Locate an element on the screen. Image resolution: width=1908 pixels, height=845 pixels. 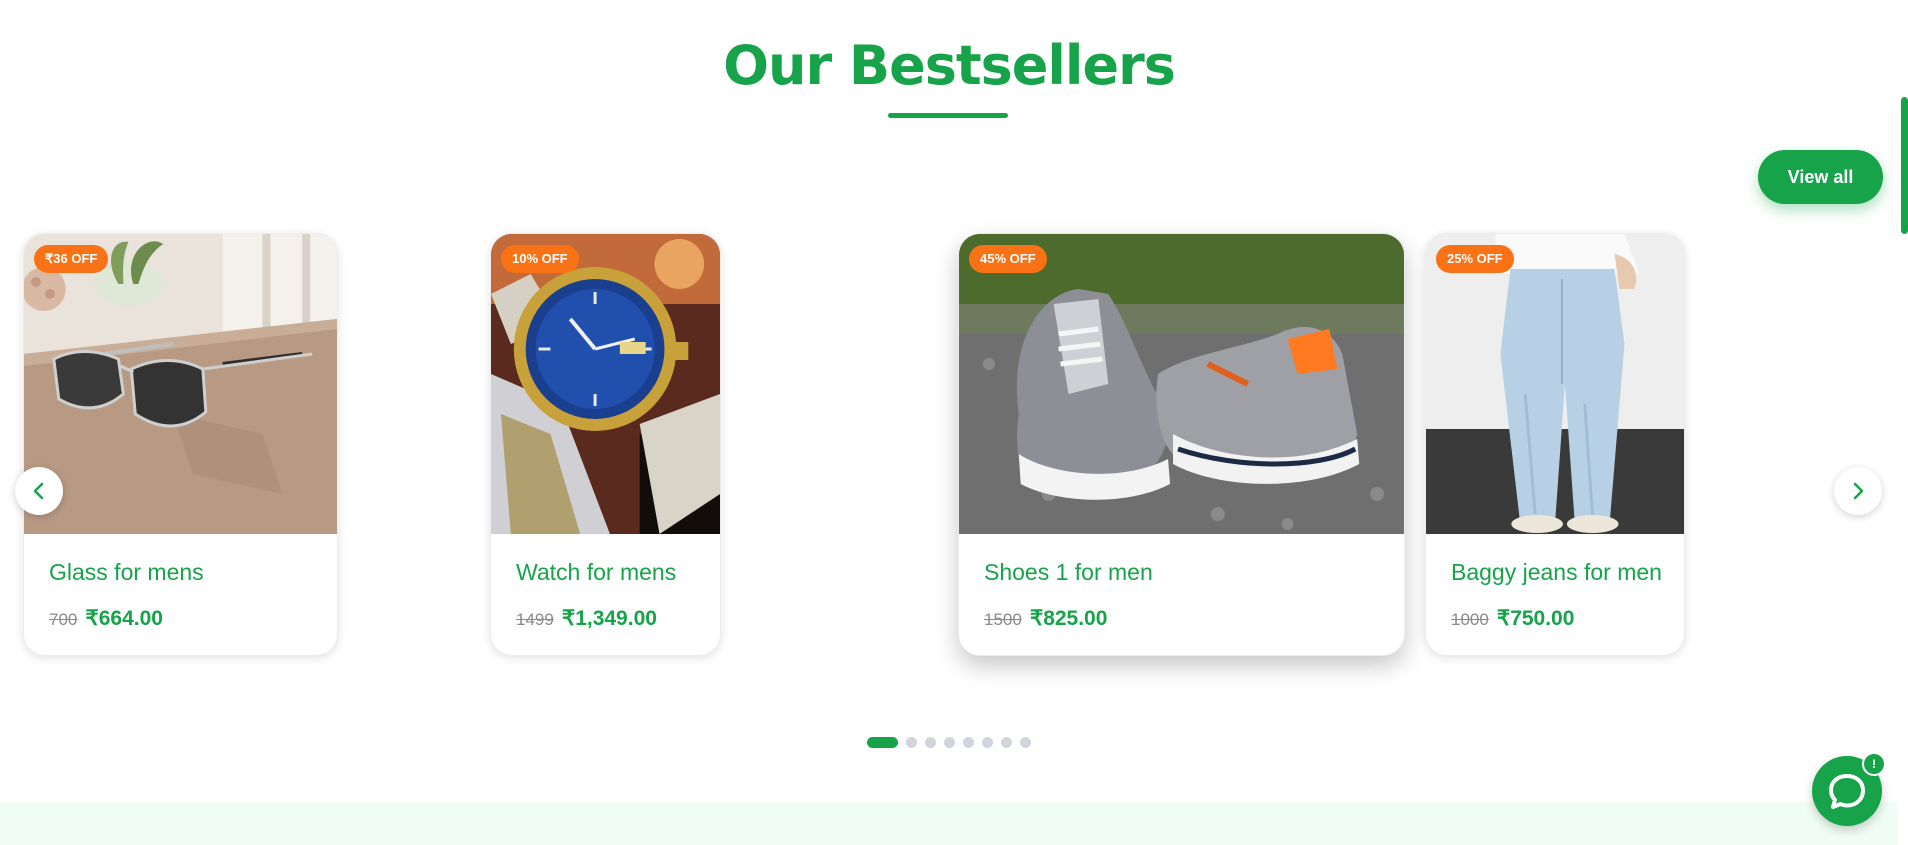
product-card-watch: 10% OFF Watch for mens 1499 ₹1,349.00 is located at coordinates (605, 444).